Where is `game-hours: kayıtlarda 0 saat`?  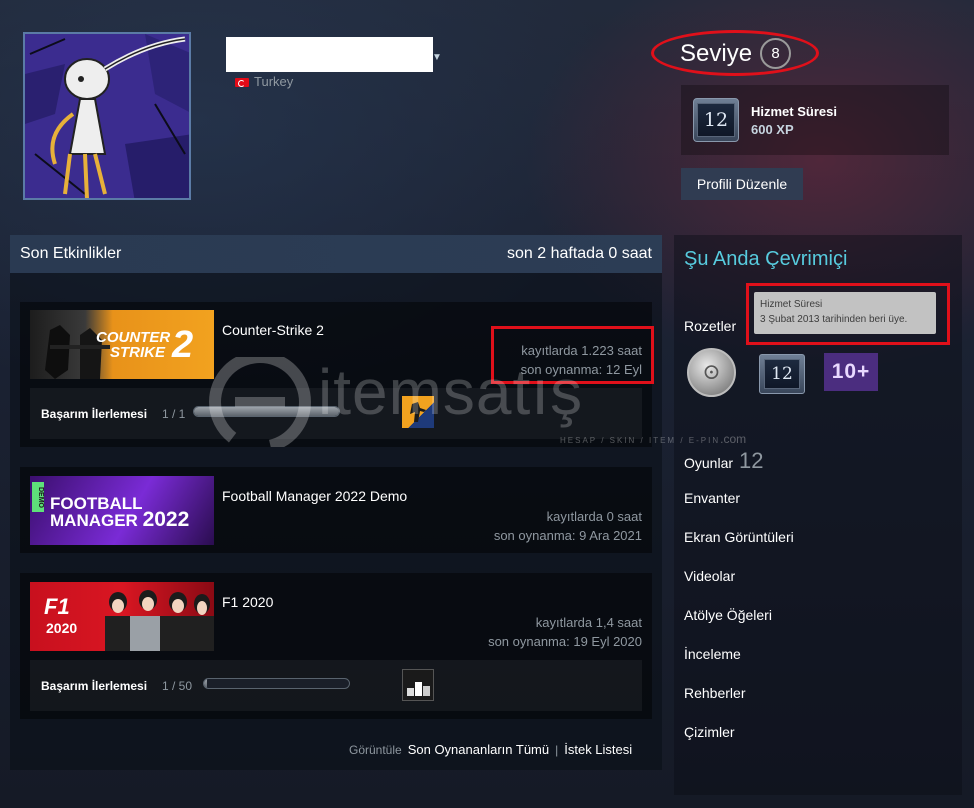 game-hours: kayıtlarda 0 saat is located at coordinates (594, 516).